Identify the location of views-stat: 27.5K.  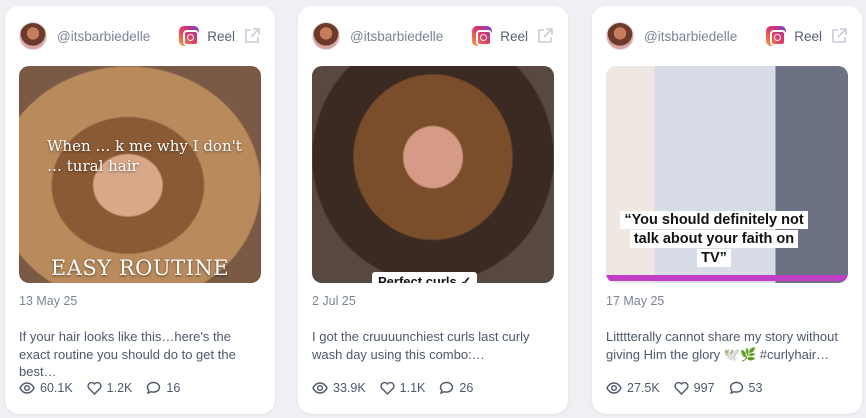
(633, 388).